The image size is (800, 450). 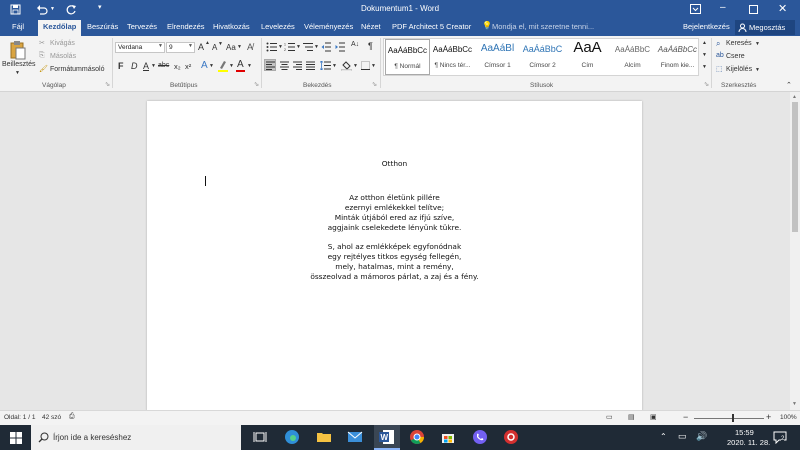 I want to click on replace-button: Csere, so click(x=735, y=56).